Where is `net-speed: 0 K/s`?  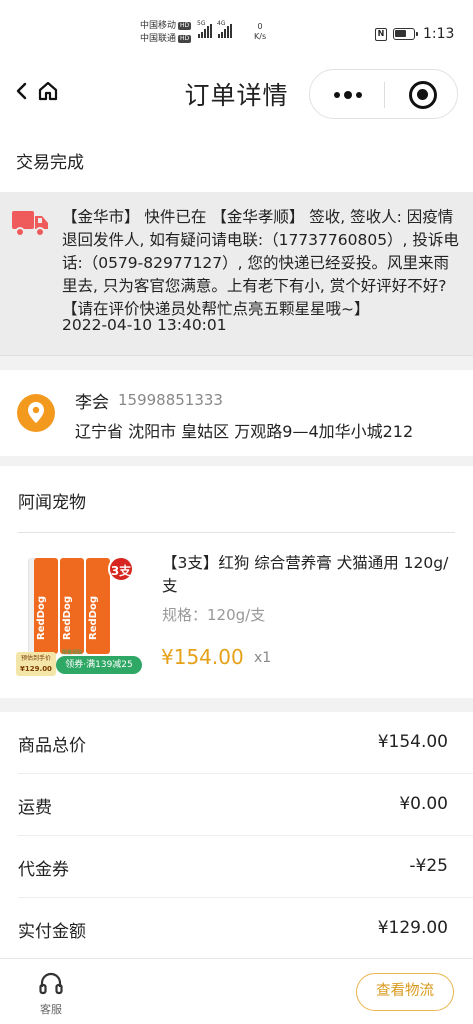
net-speed: 0 K/s is located at coordinates (260, 32).